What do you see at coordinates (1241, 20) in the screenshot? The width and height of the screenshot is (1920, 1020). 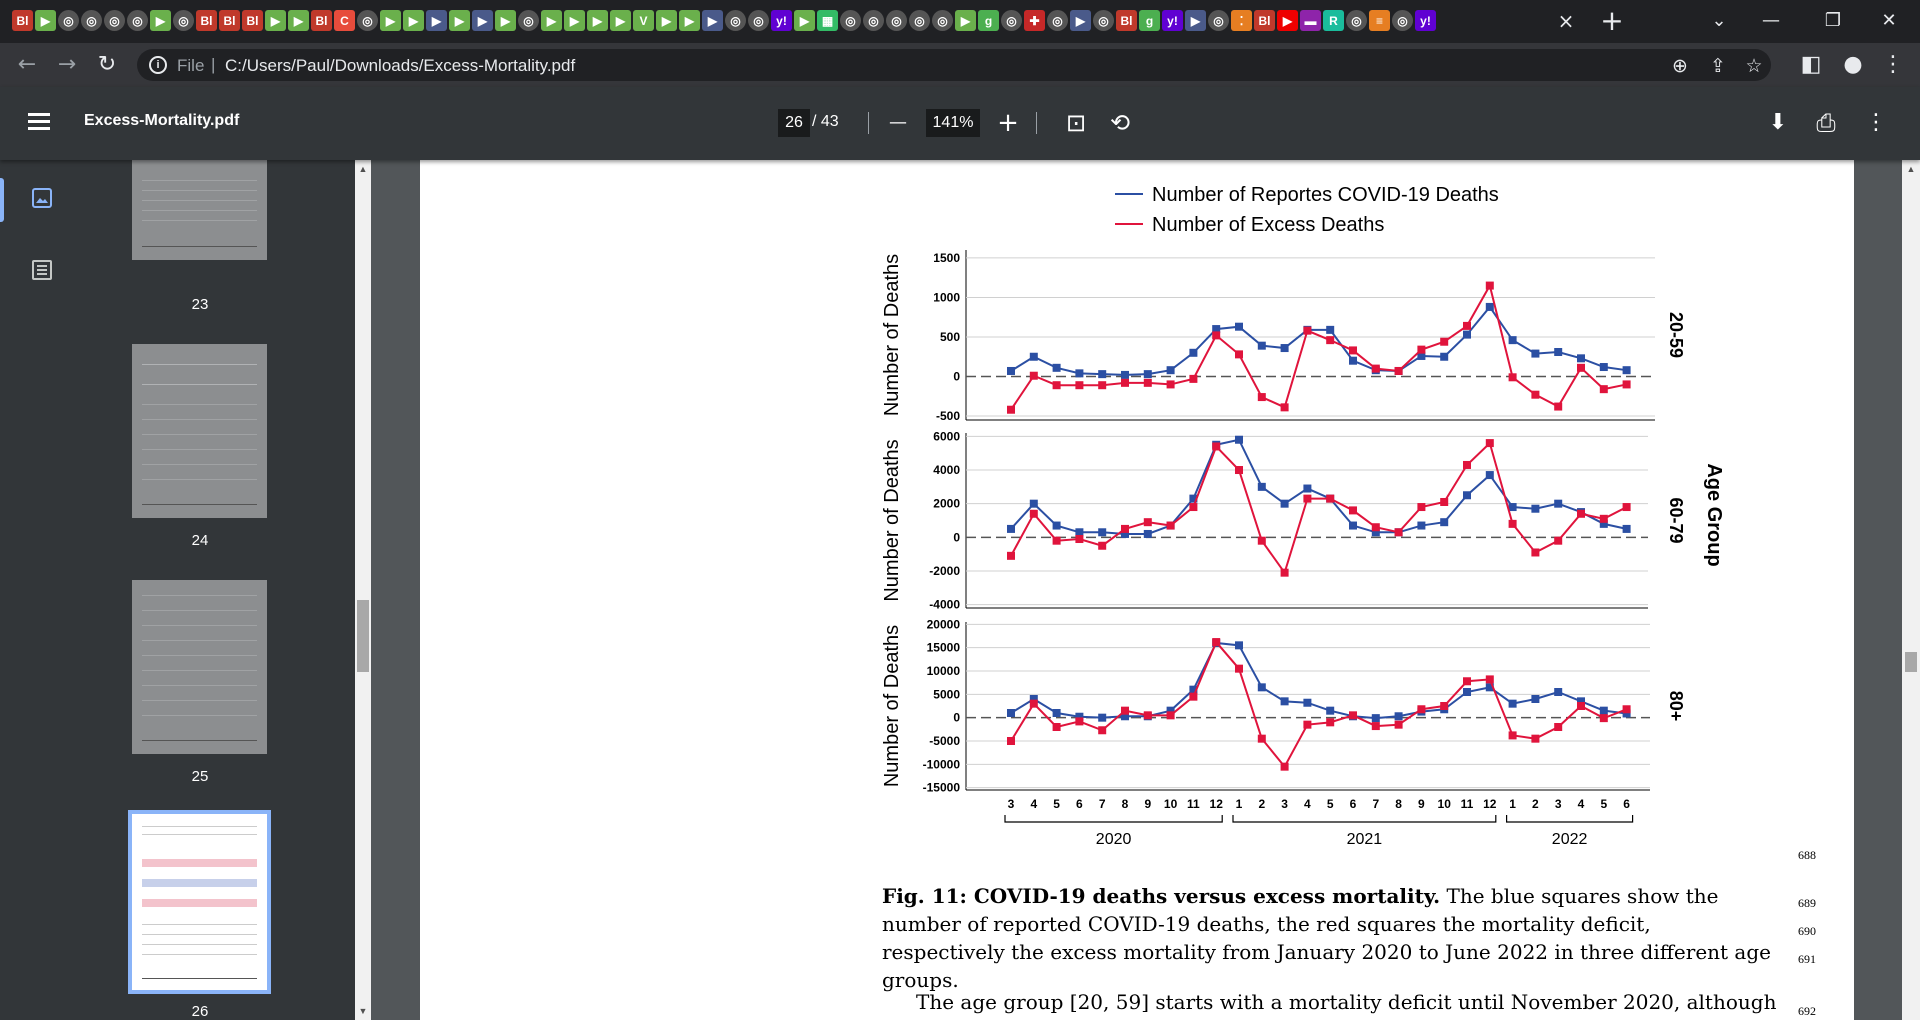 I see `tab-favicon-icon: ⁚` at bounding box center [1241, 20].